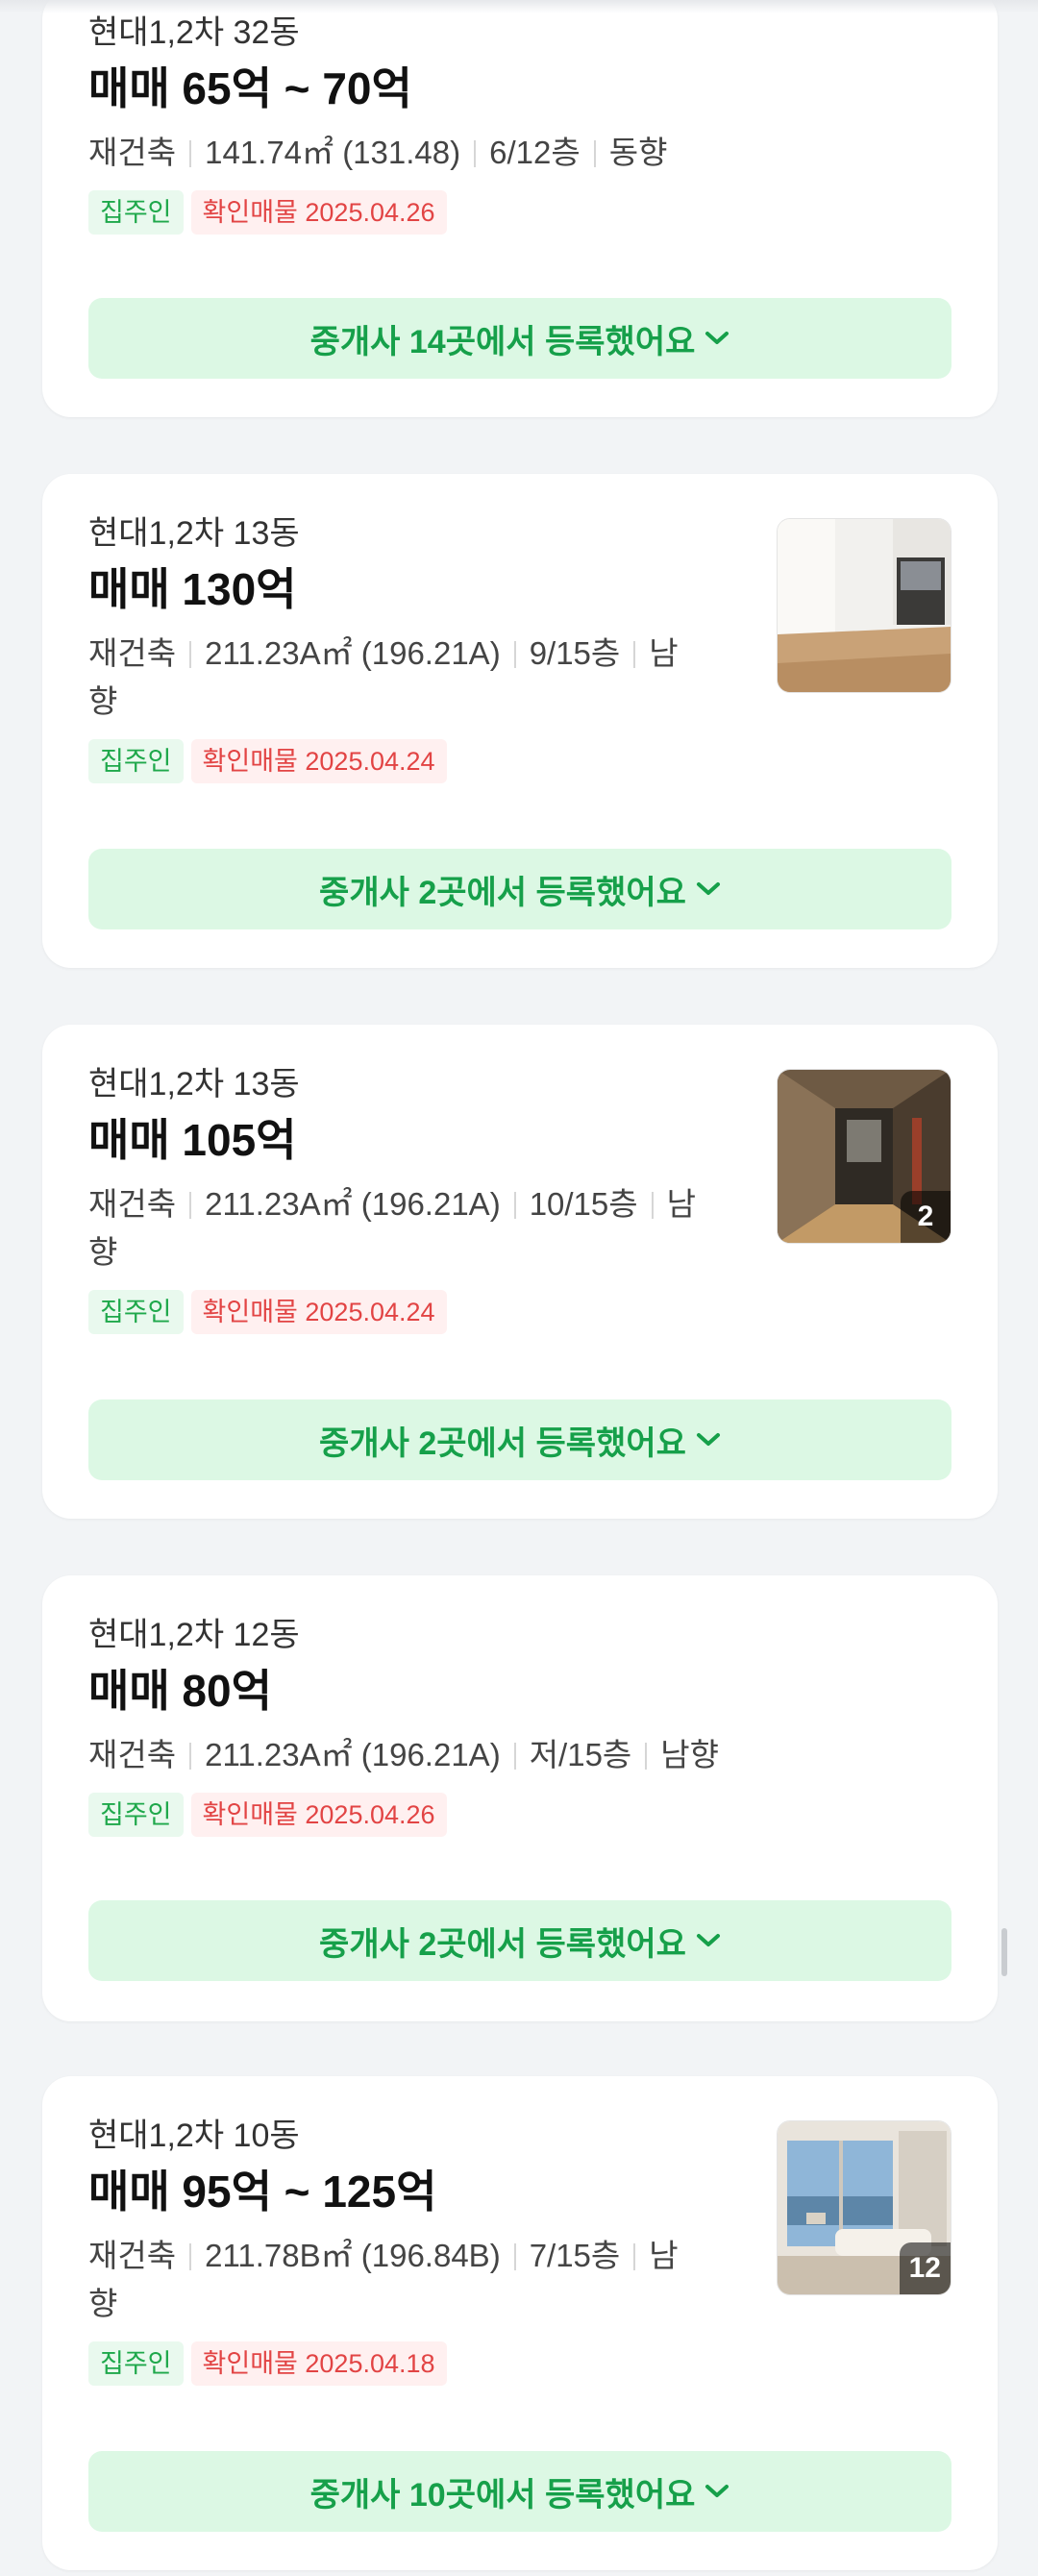 The image size is (1038, 2576). Describe the element at coordinates (520, 1755) in the screenshot. I see `listing-spec: 재건축 211.23A㎡ (196.21A) 저/15층 남향` at that location.